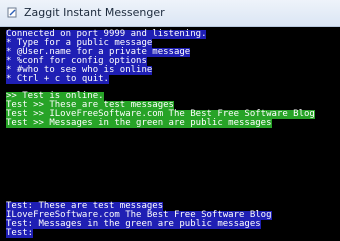  What do you see at coordinates (12, 12) in the screenshot?
I see `pencil-icon` at bounding box center [12, 12].